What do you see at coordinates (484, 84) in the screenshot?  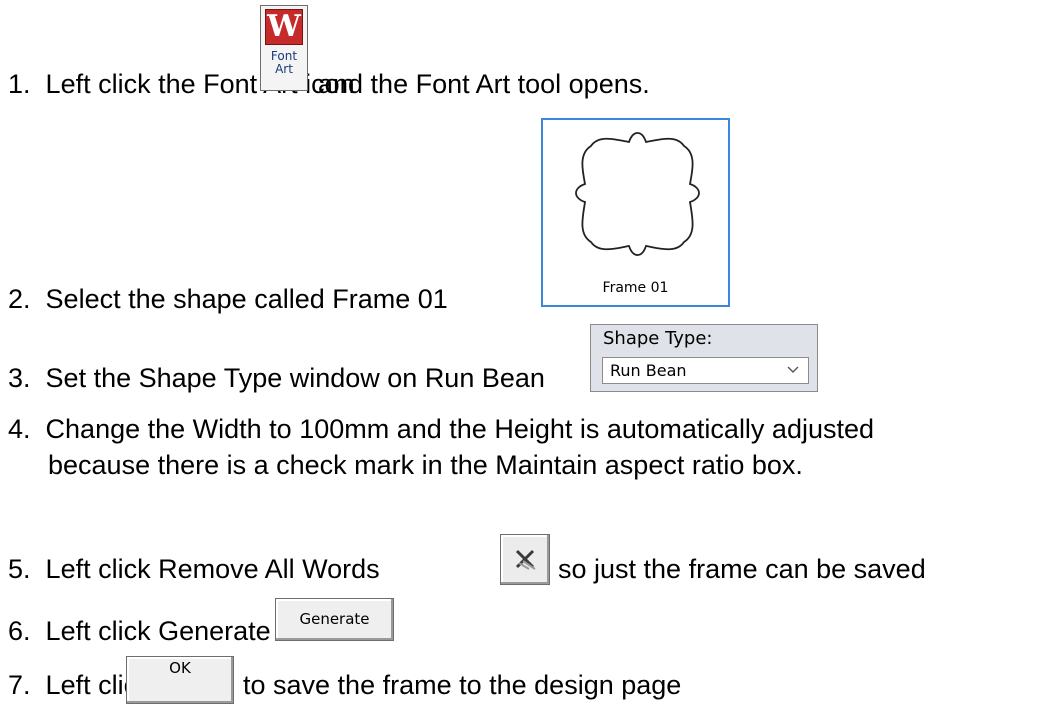 I see `step-1-continued: and the Font Art tool opens.` at bounding box center [484, 84].